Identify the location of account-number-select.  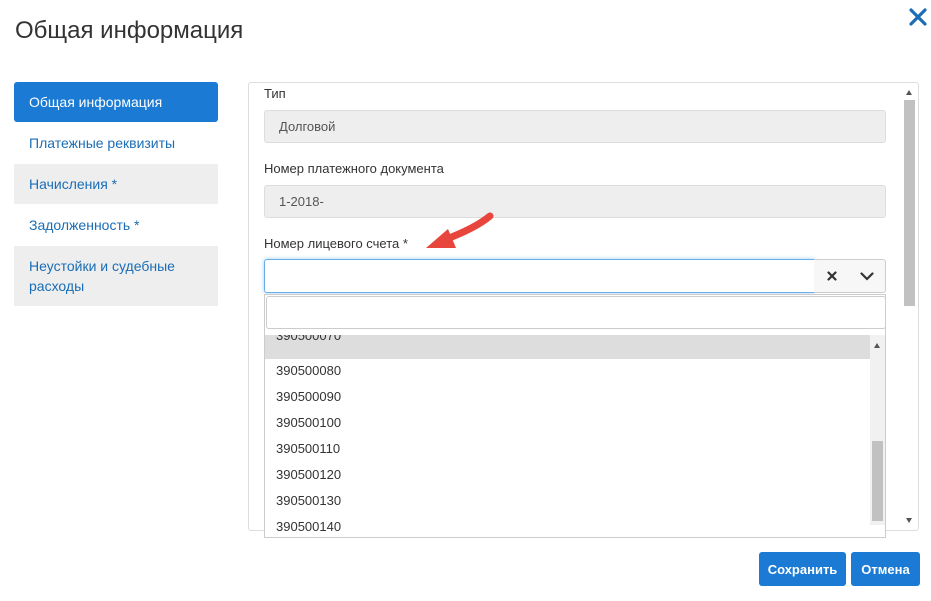
(539, 276).